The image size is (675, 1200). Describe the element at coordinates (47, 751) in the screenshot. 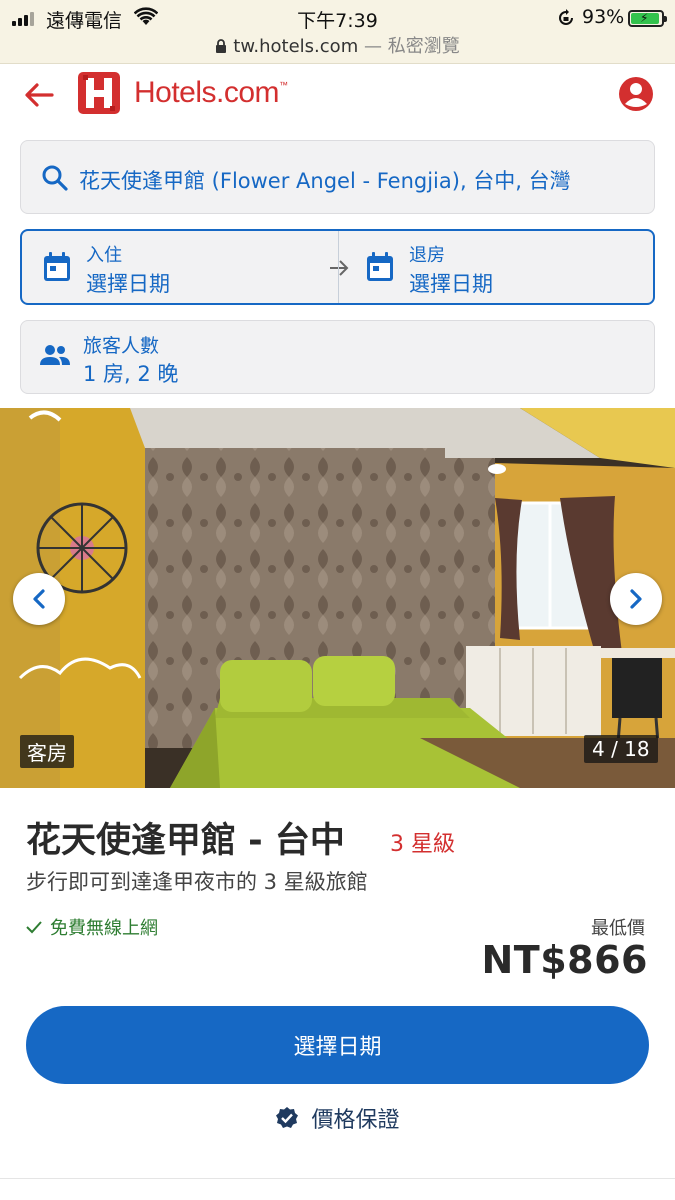

I see `photo-category-tag: 客房` at that location.